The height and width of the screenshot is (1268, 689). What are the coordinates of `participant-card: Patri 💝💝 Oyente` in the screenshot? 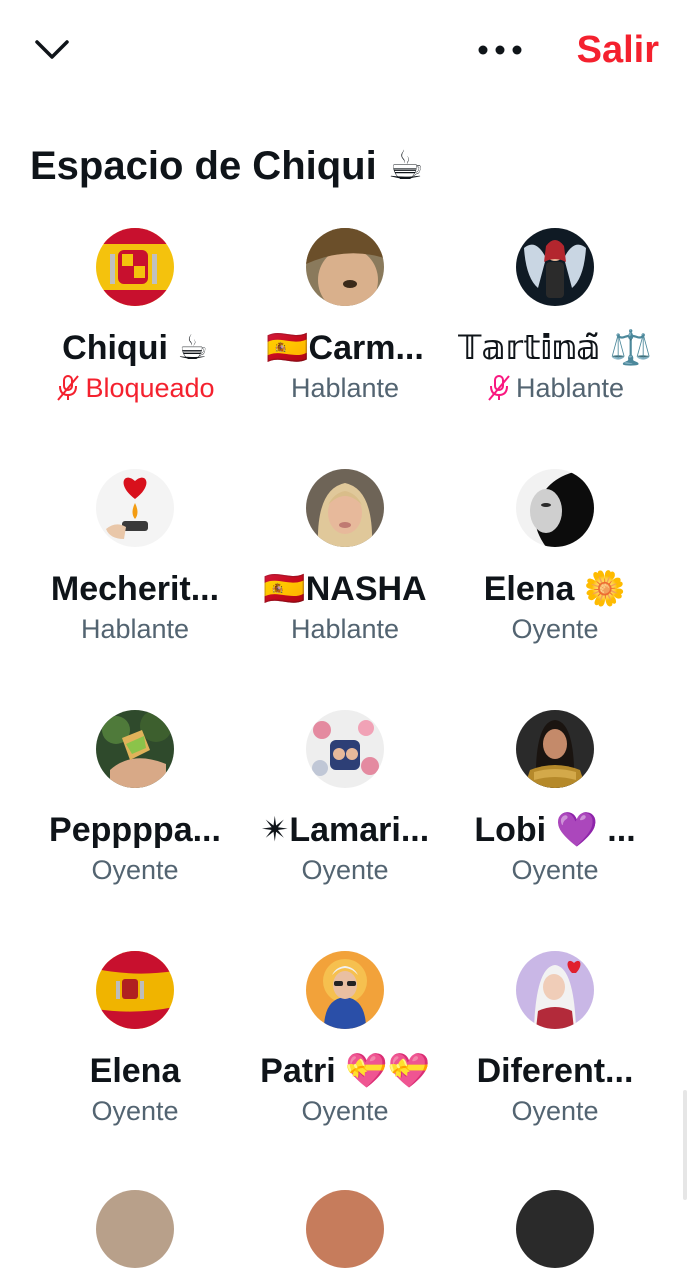 It's located at (345, 1069).